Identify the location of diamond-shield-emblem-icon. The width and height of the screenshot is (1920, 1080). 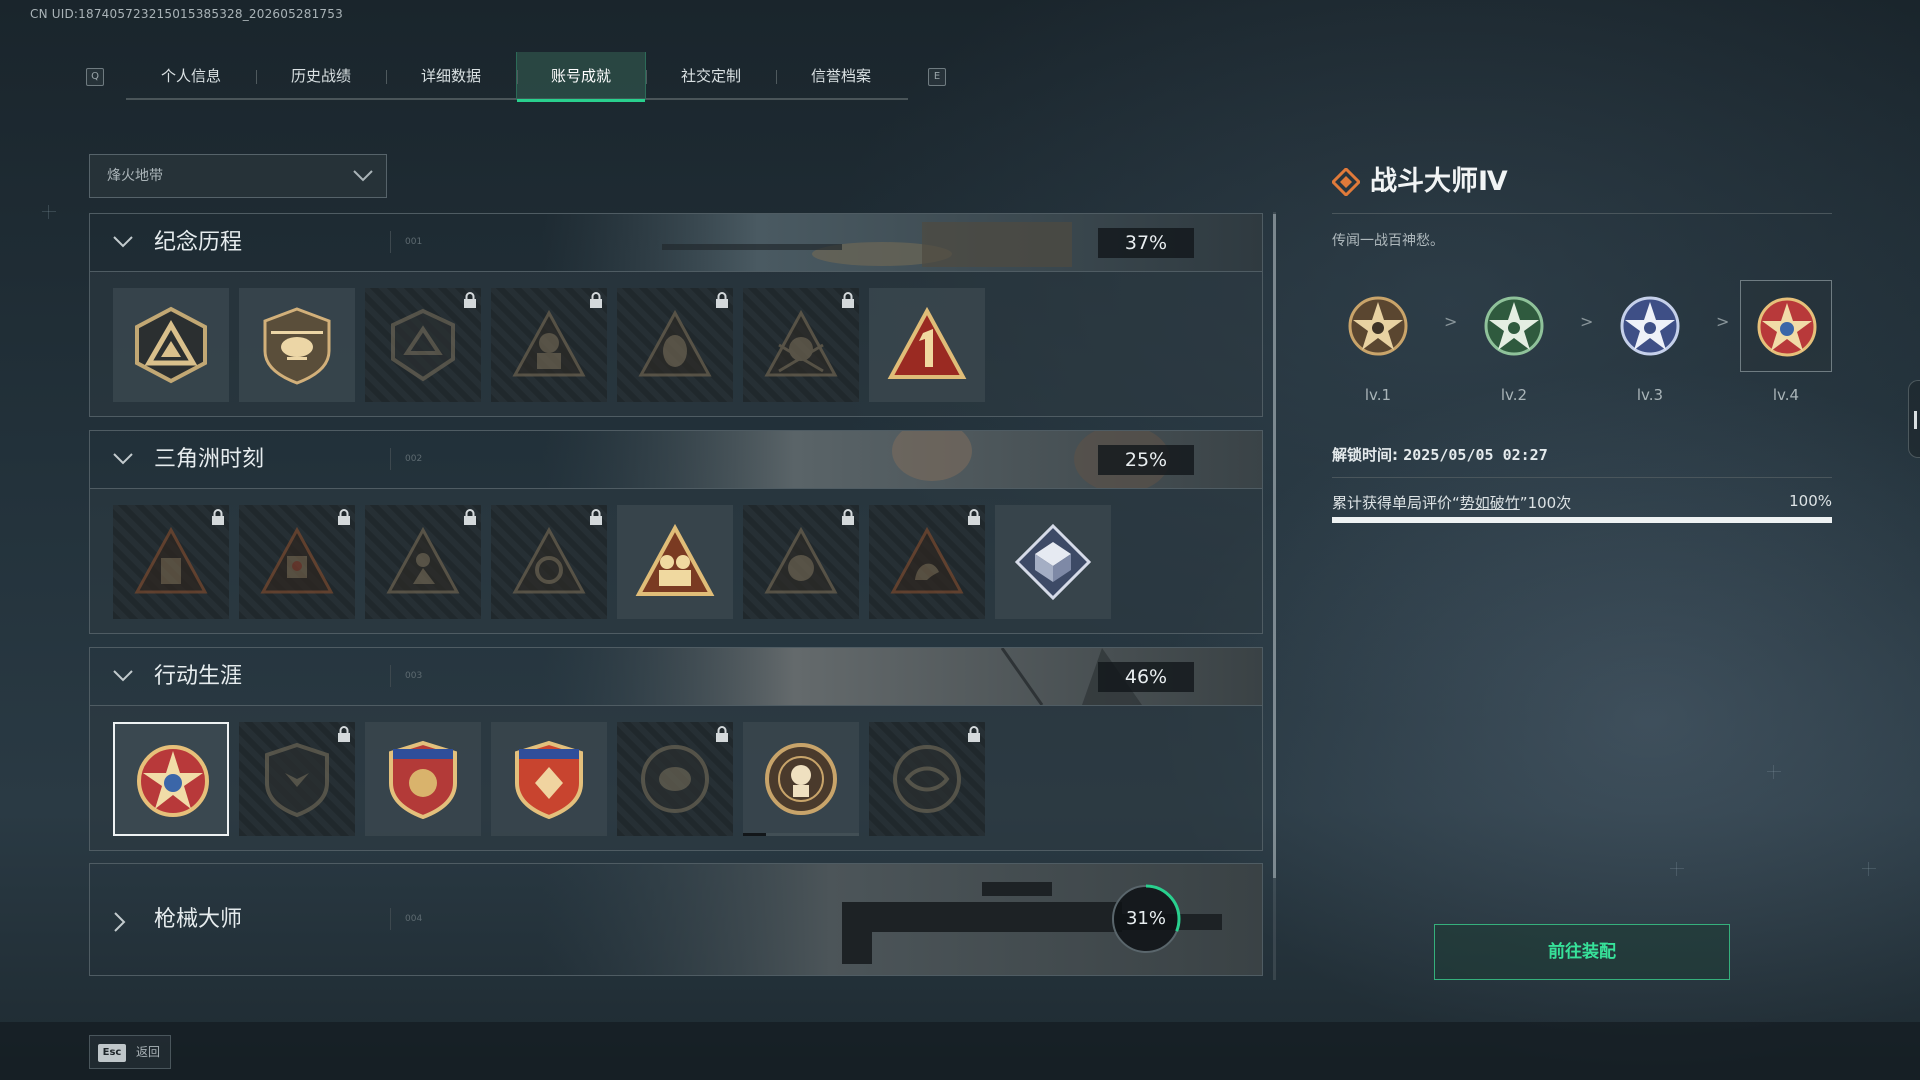
(549, 779).